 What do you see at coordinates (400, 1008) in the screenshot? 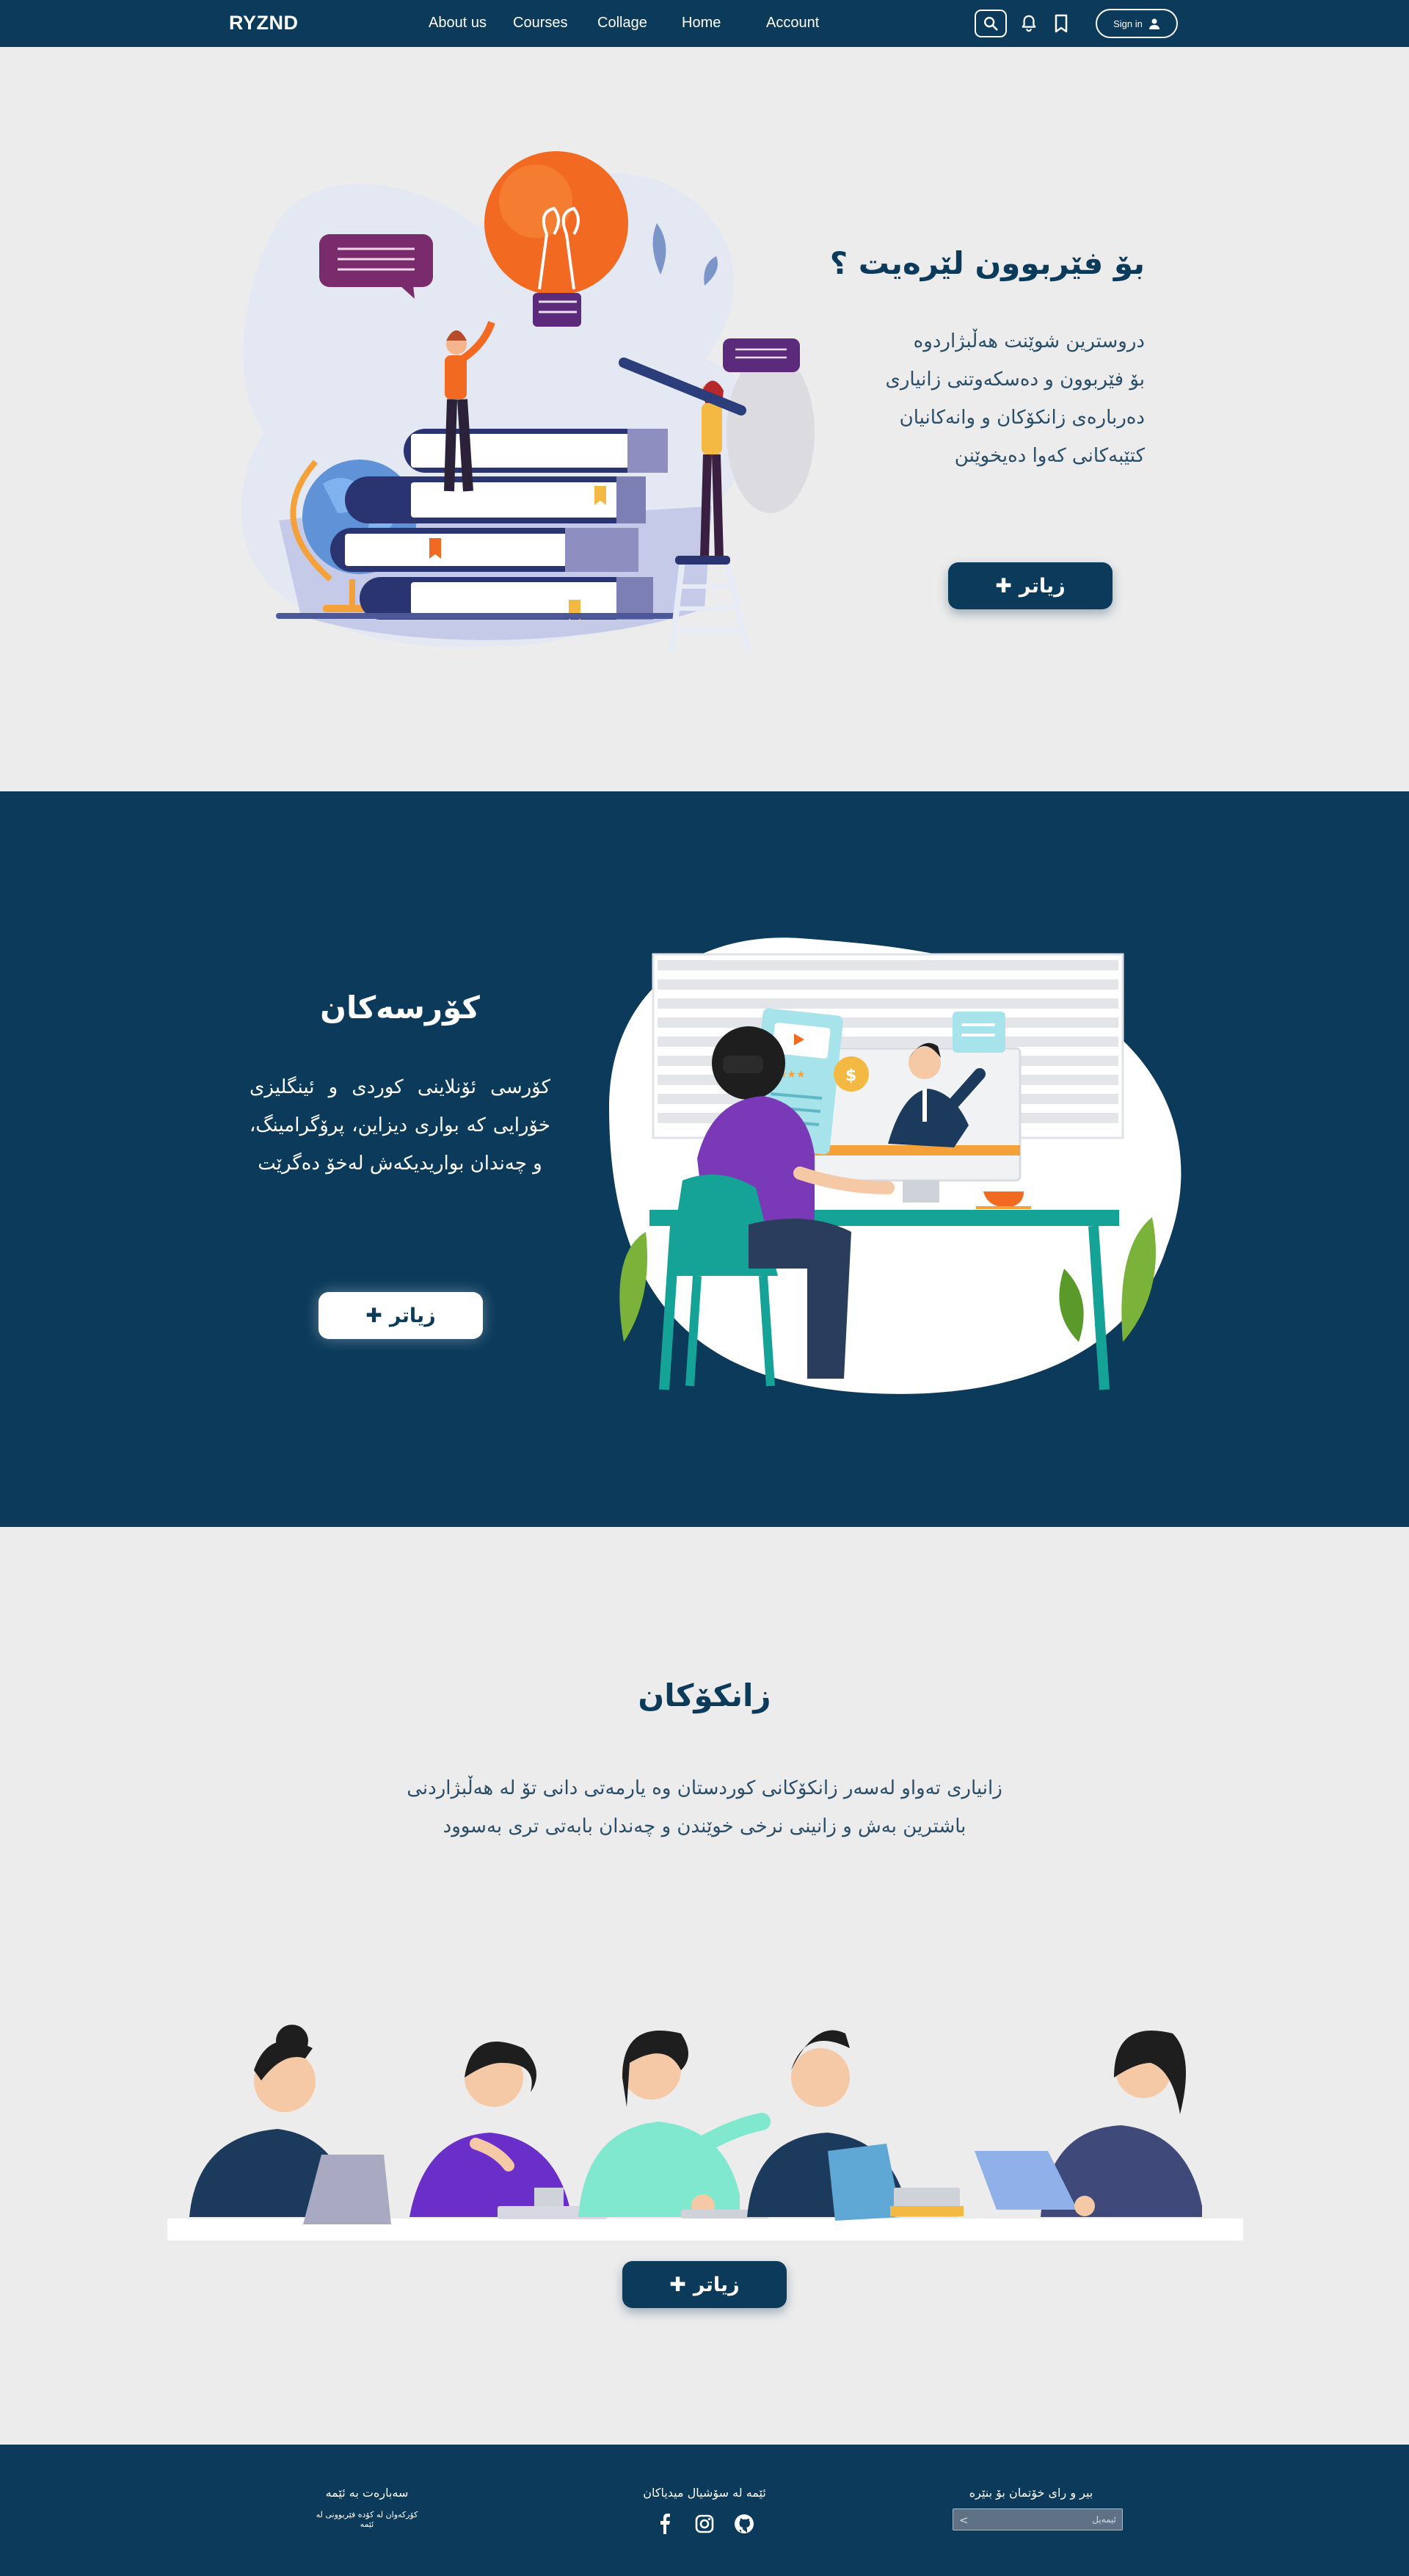
I see `courses-title: کۆرسەکان` at bounding box center [400, 1008].